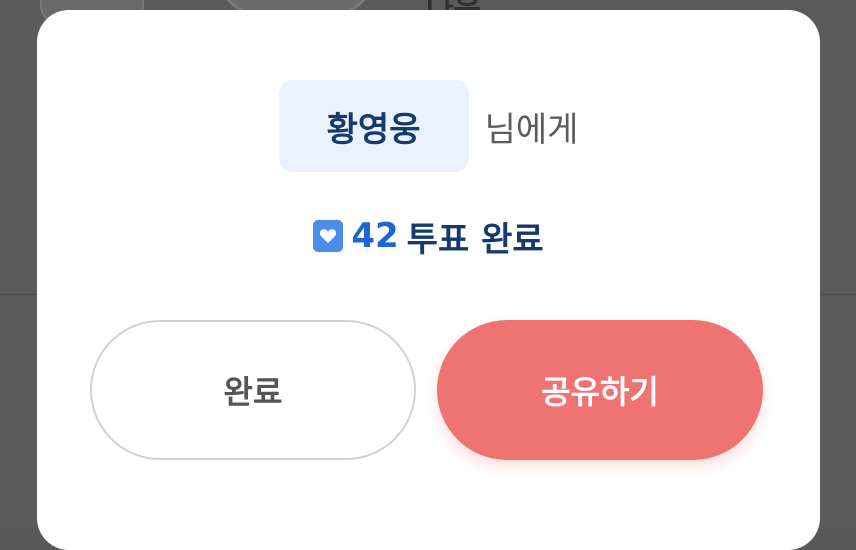 The width and height of the screenshot is (856, 550). What do you see at coordinates (531, 129) in the screenshot?
I see `recipient-suffix: 님에게` at bounding box center [531, 129].